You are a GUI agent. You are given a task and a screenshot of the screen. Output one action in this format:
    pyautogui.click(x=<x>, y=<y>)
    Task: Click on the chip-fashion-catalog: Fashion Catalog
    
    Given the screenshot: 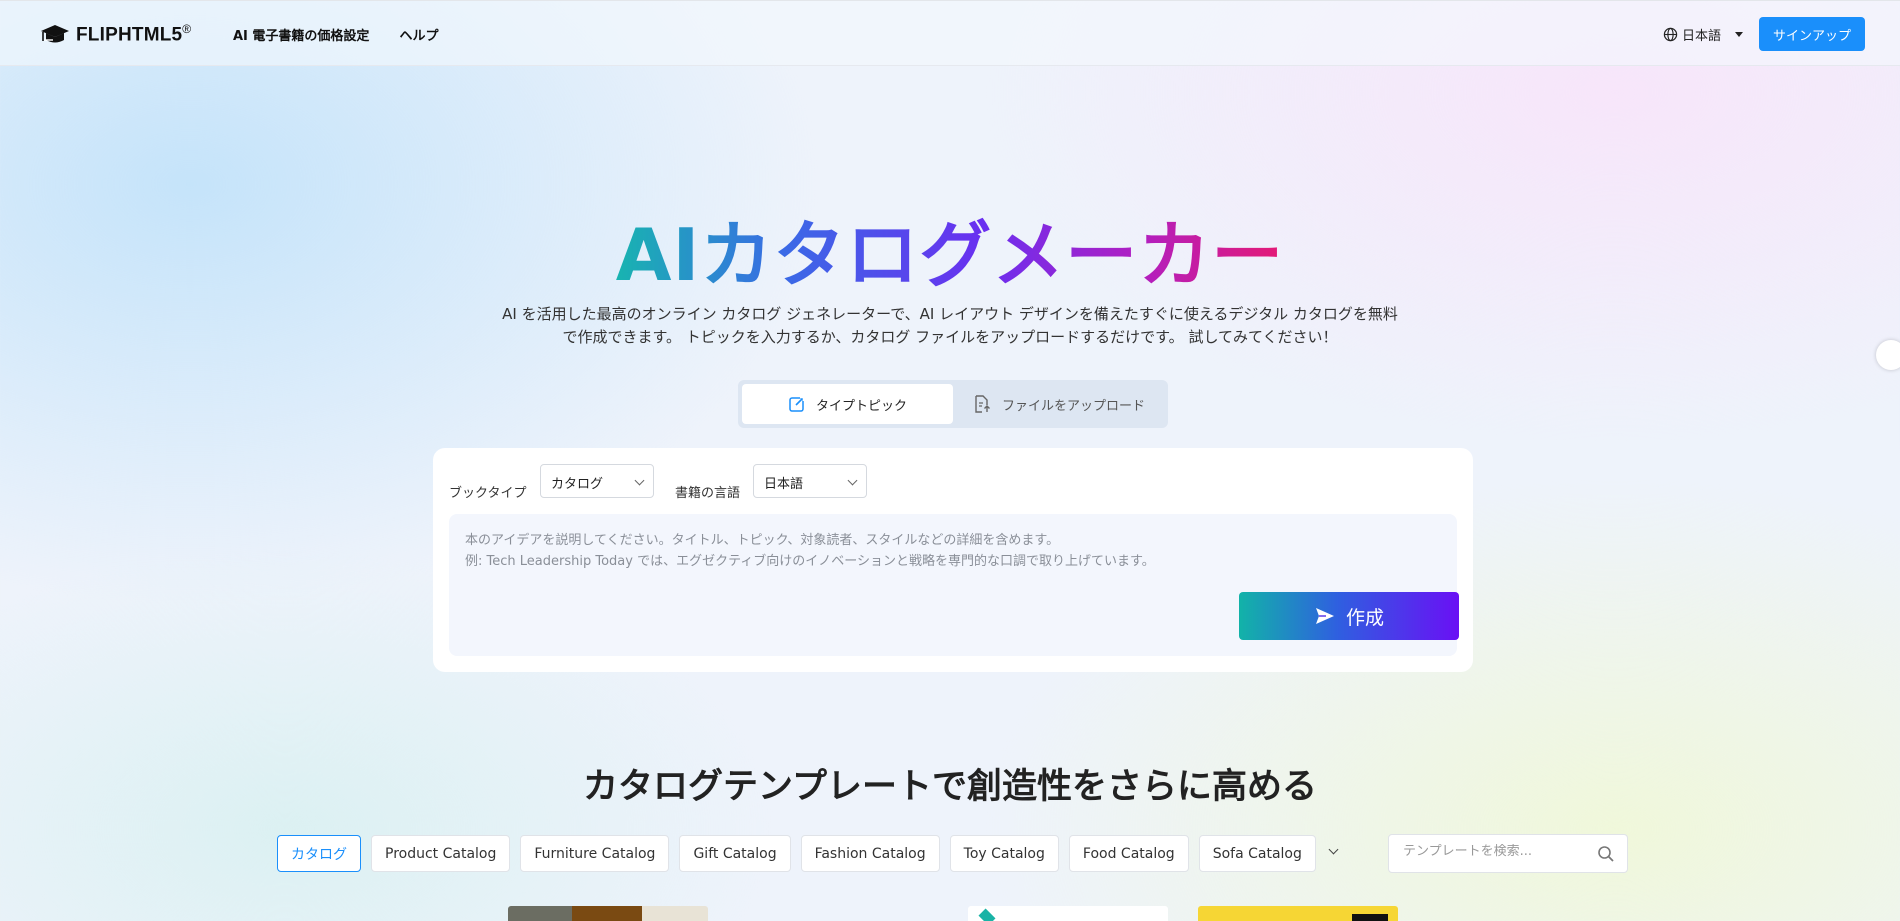 What is the action you would take?
    pyautogui.click(x=870, y=853)
    